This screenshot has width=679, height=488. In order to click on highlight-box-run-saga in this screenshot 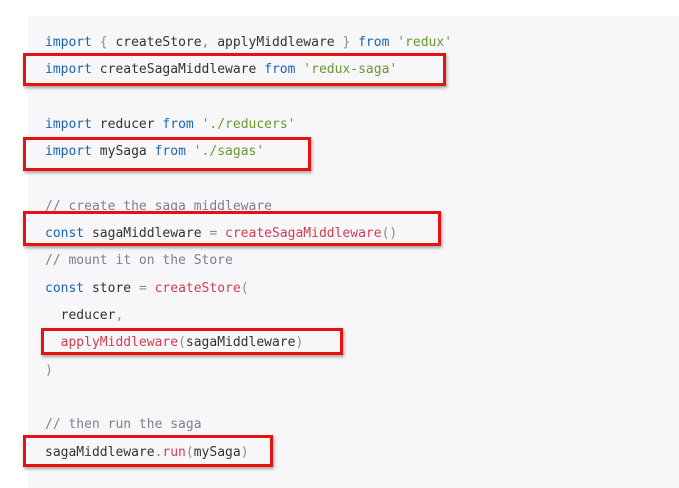, I will do `click(148, 451)`.